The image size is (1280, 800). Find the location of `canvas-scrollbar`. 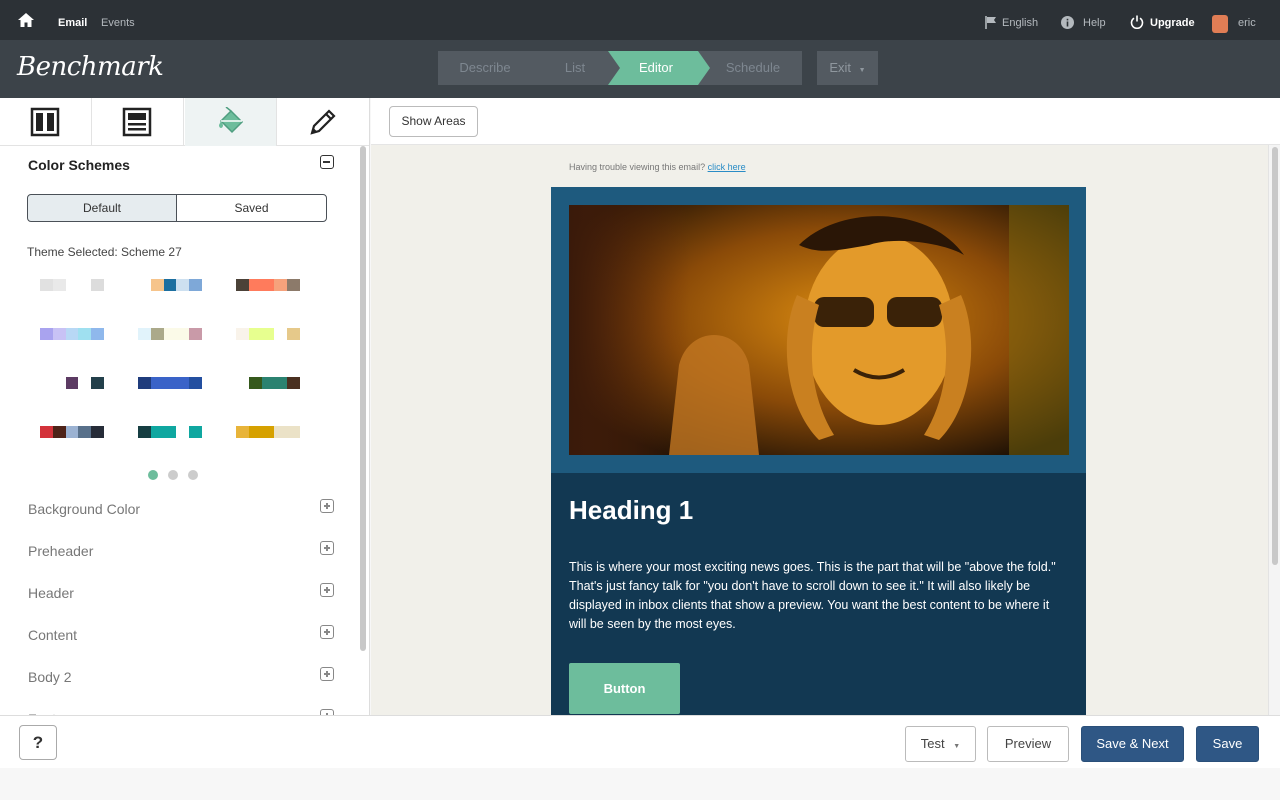

canvas-scrollbar is located at coordinates (1274, 430).